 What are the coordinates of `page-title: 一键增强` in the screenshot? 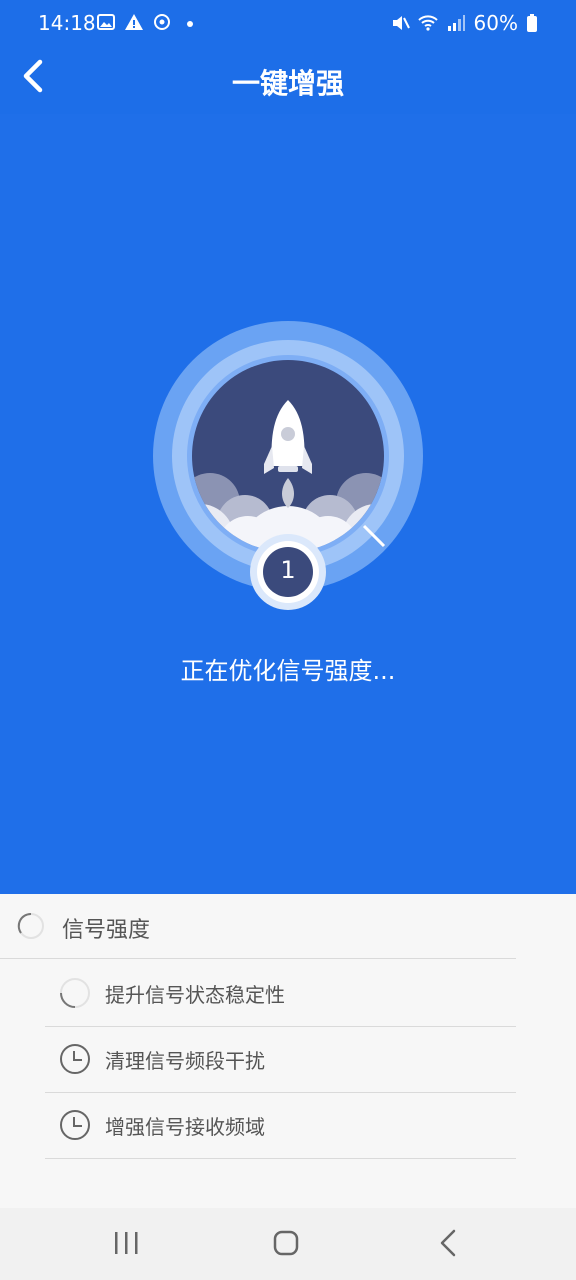 It's located at (287, 83).